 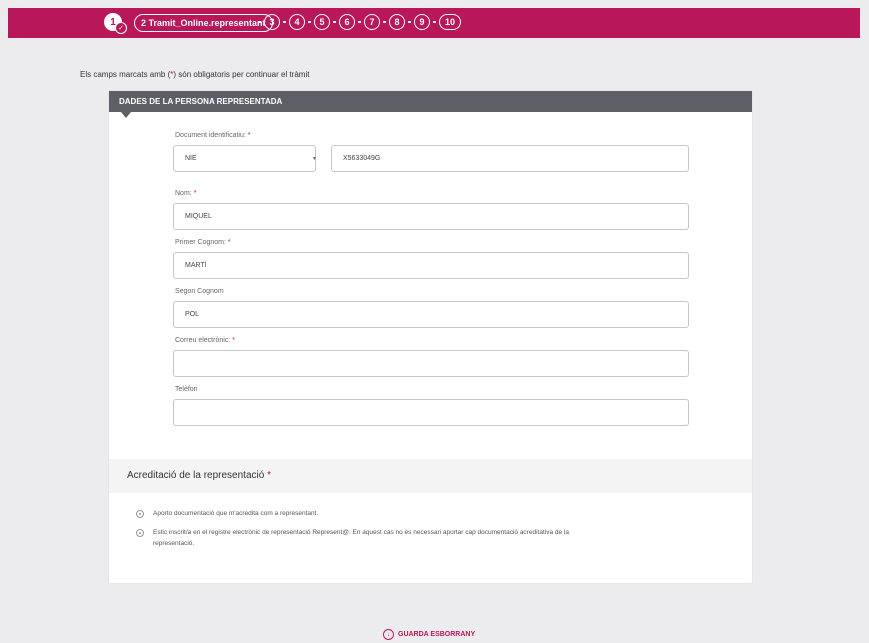 I want to click on step-8: 8, so click(x=397, y=22).